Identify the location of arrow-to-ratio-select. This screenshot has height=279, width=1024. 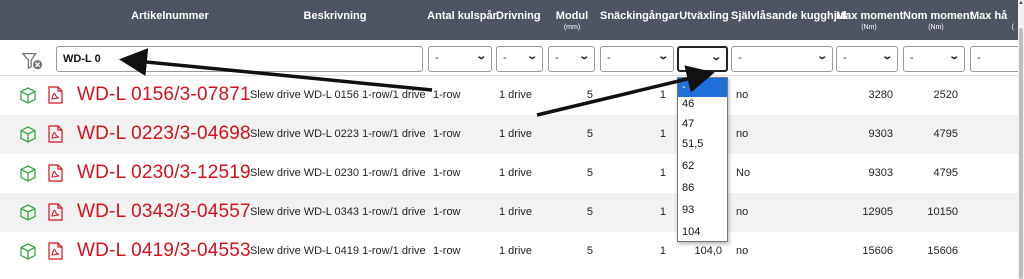
(625, 91).